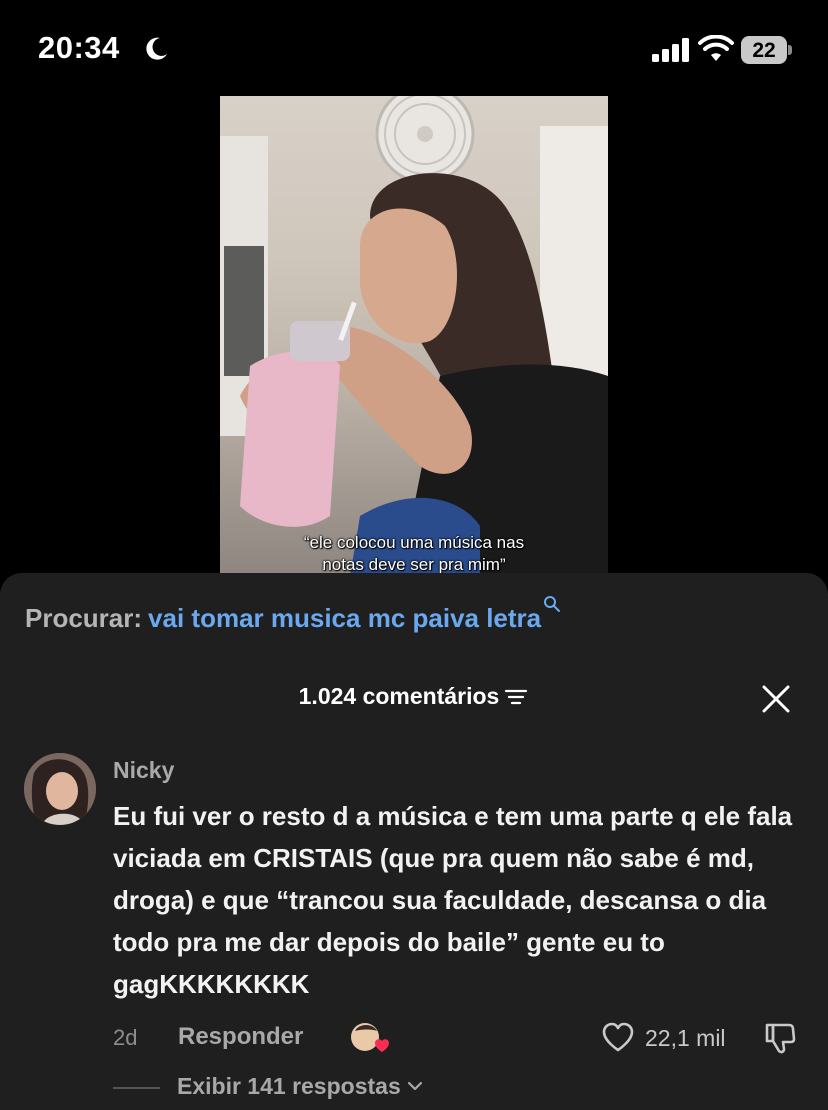  What do you see at coordinates (716, 48) in the screenshot?
I see `wifi-icon` at bounding box center [716, 48].